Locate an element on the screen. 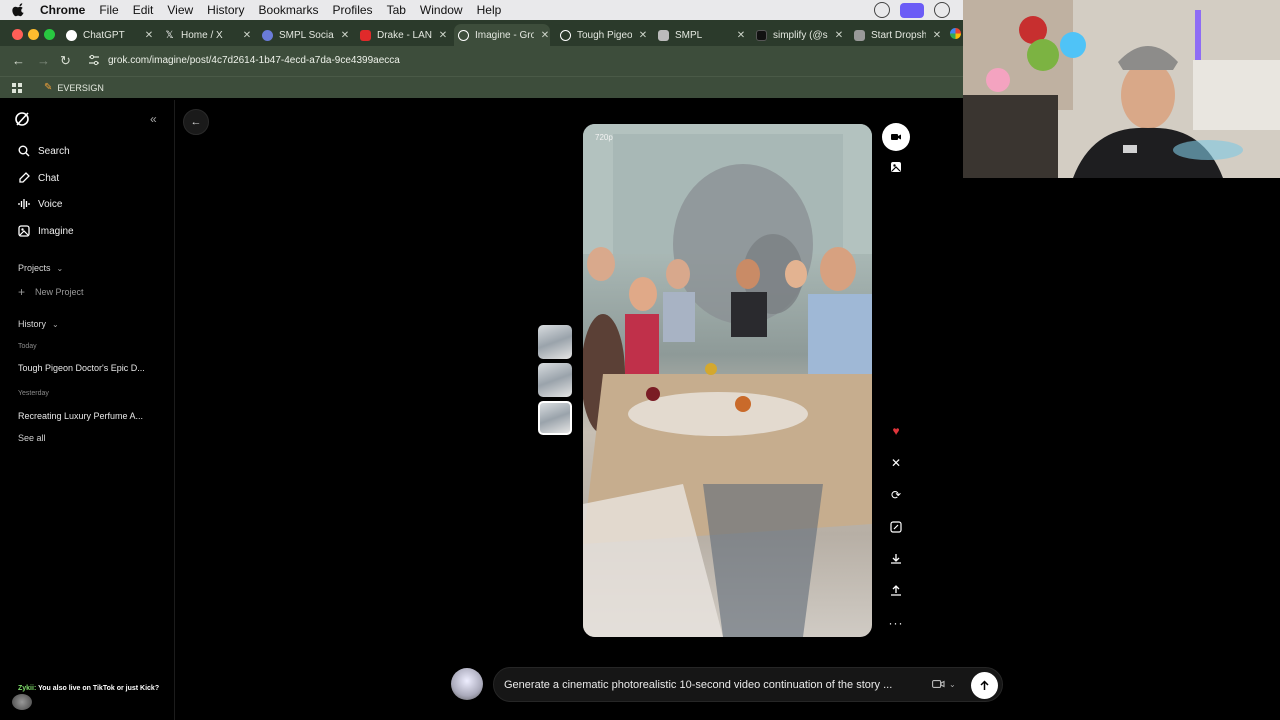 This screenshot has width=1280, height=720. edit-image-icon is located at coordinates (896, 527).